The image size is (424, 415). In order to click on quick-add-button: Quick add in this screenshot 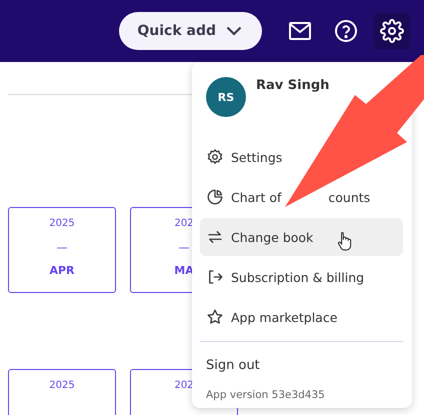, I will do `click(190, 31)`.